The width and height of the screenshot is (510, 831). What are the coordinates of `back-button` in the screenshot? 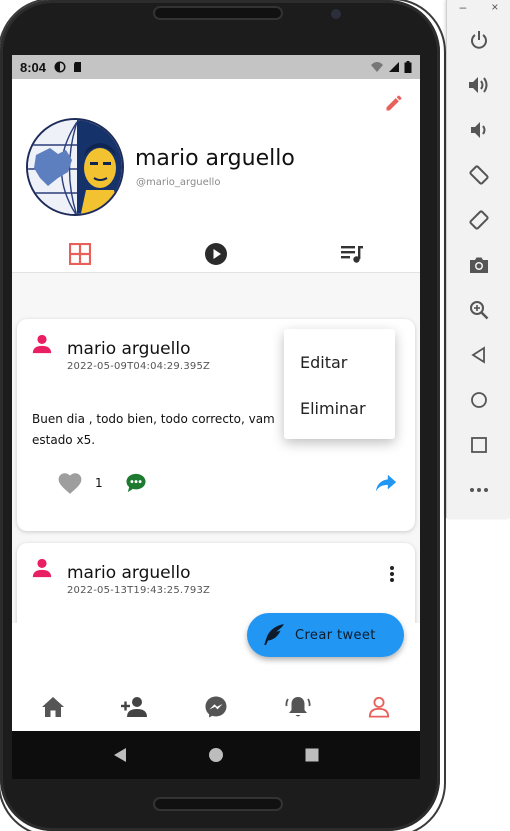 It's located at (479, 355).